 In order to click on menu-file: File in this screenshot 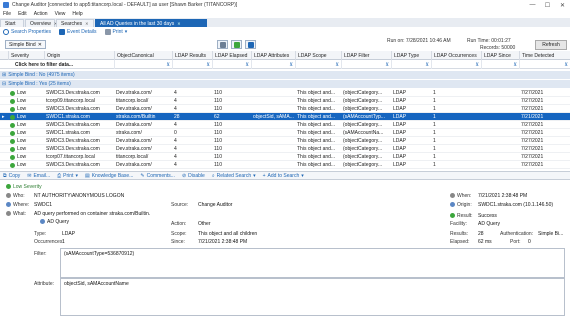, I will do `click(7, 14)`.